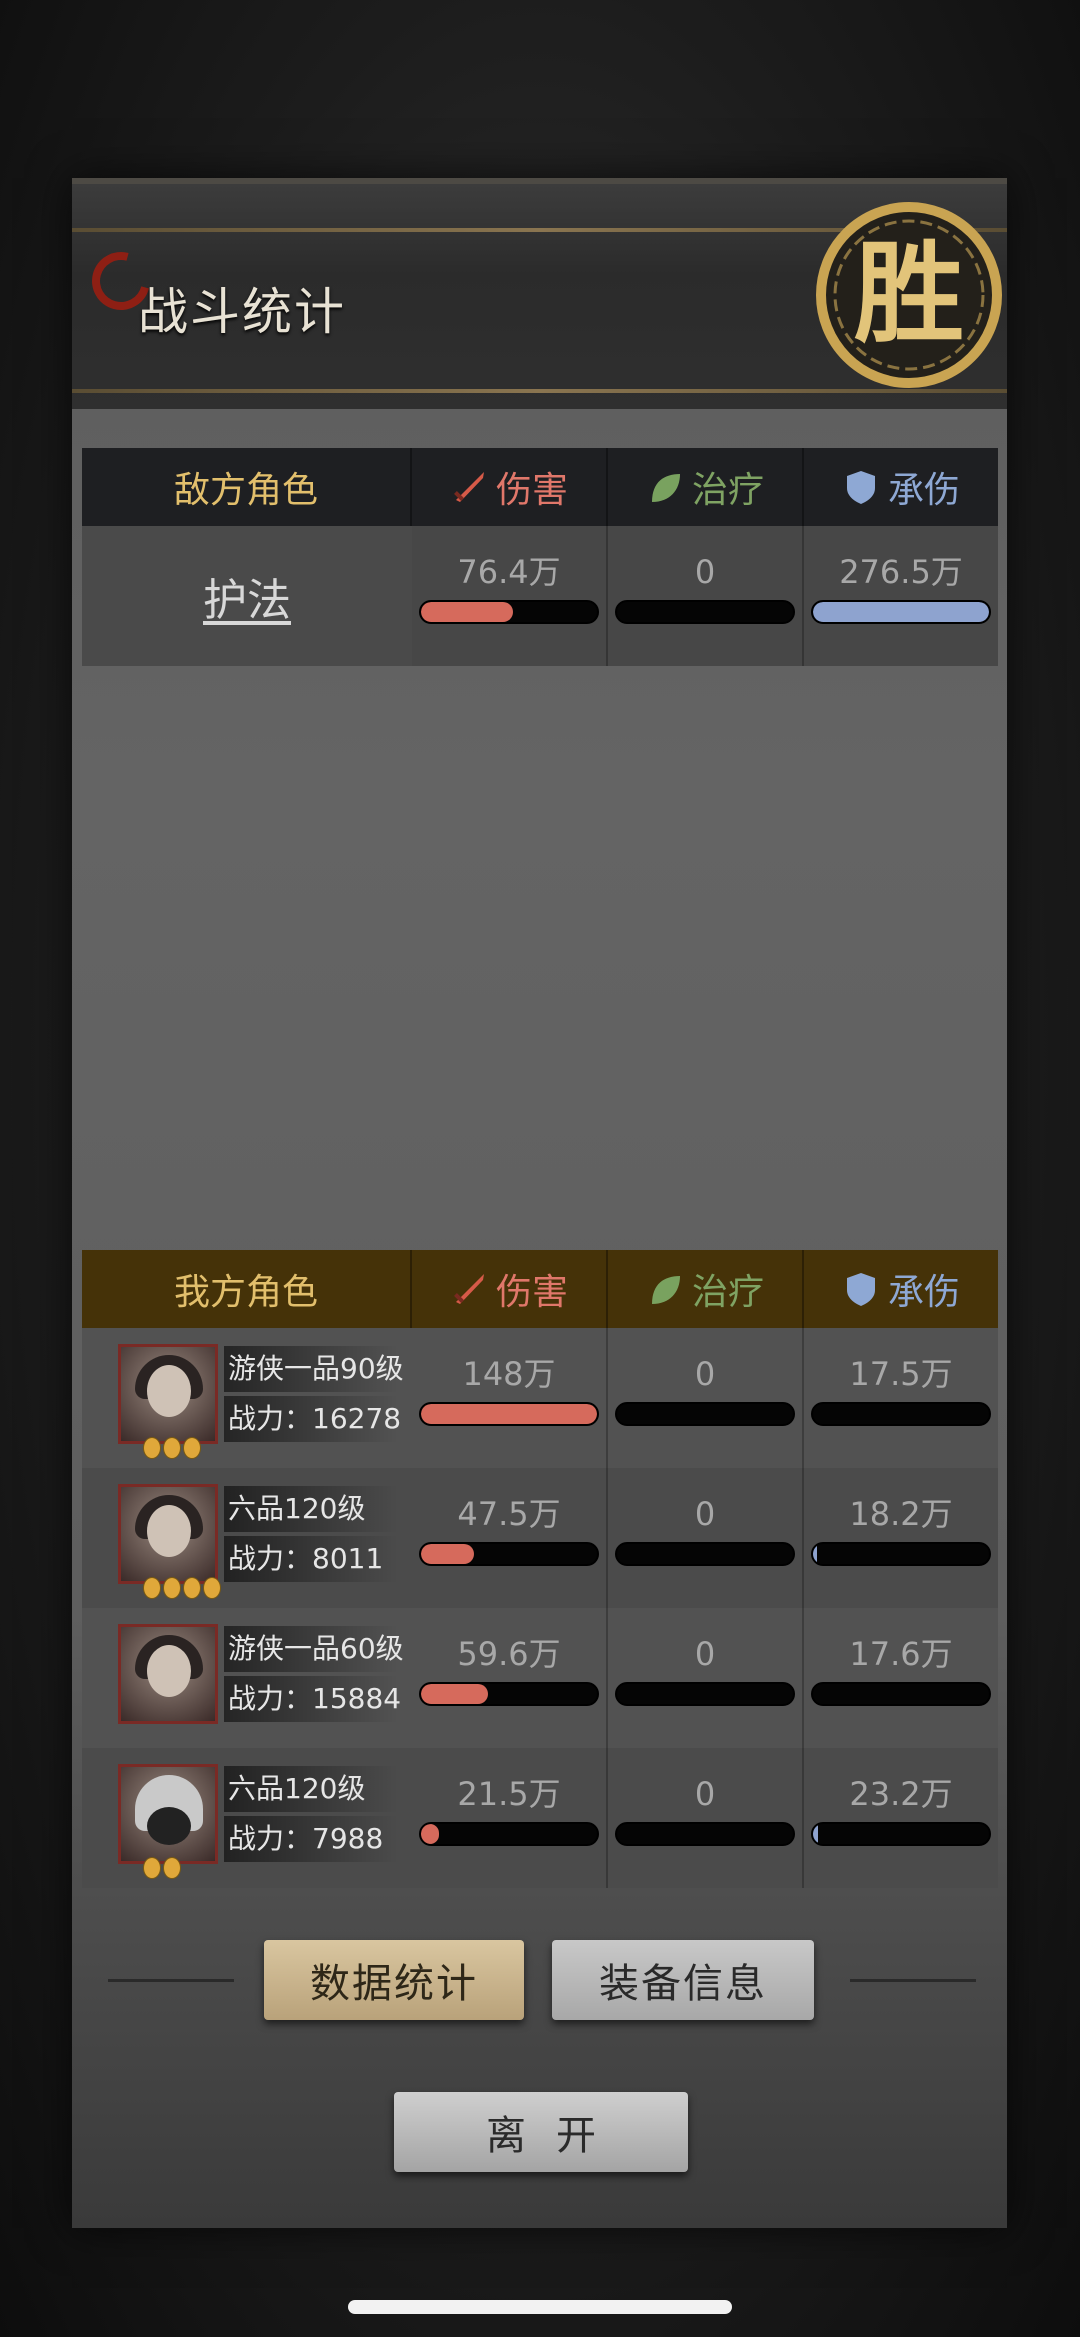  I want to click on enemy-tank-header: 承伤, so click(901, 487).